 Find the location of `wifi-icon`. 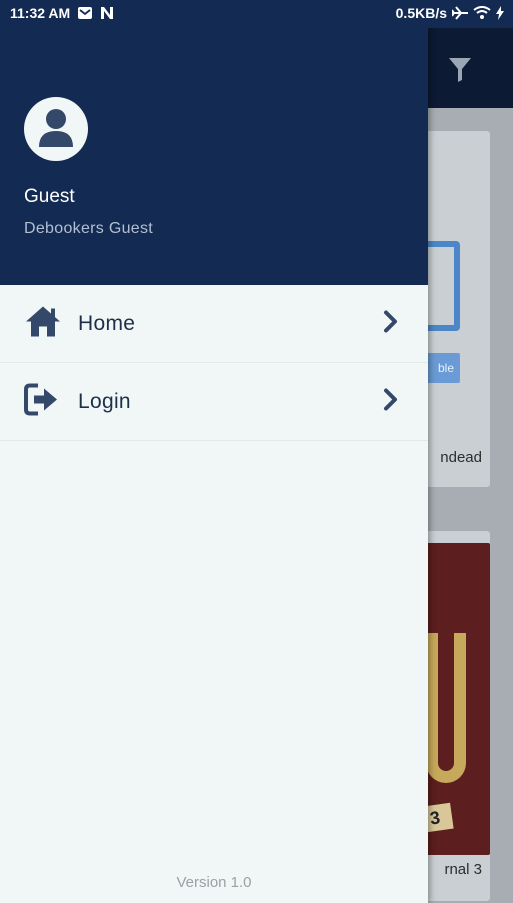

wifi-icon is located at coordinates (482, 13).